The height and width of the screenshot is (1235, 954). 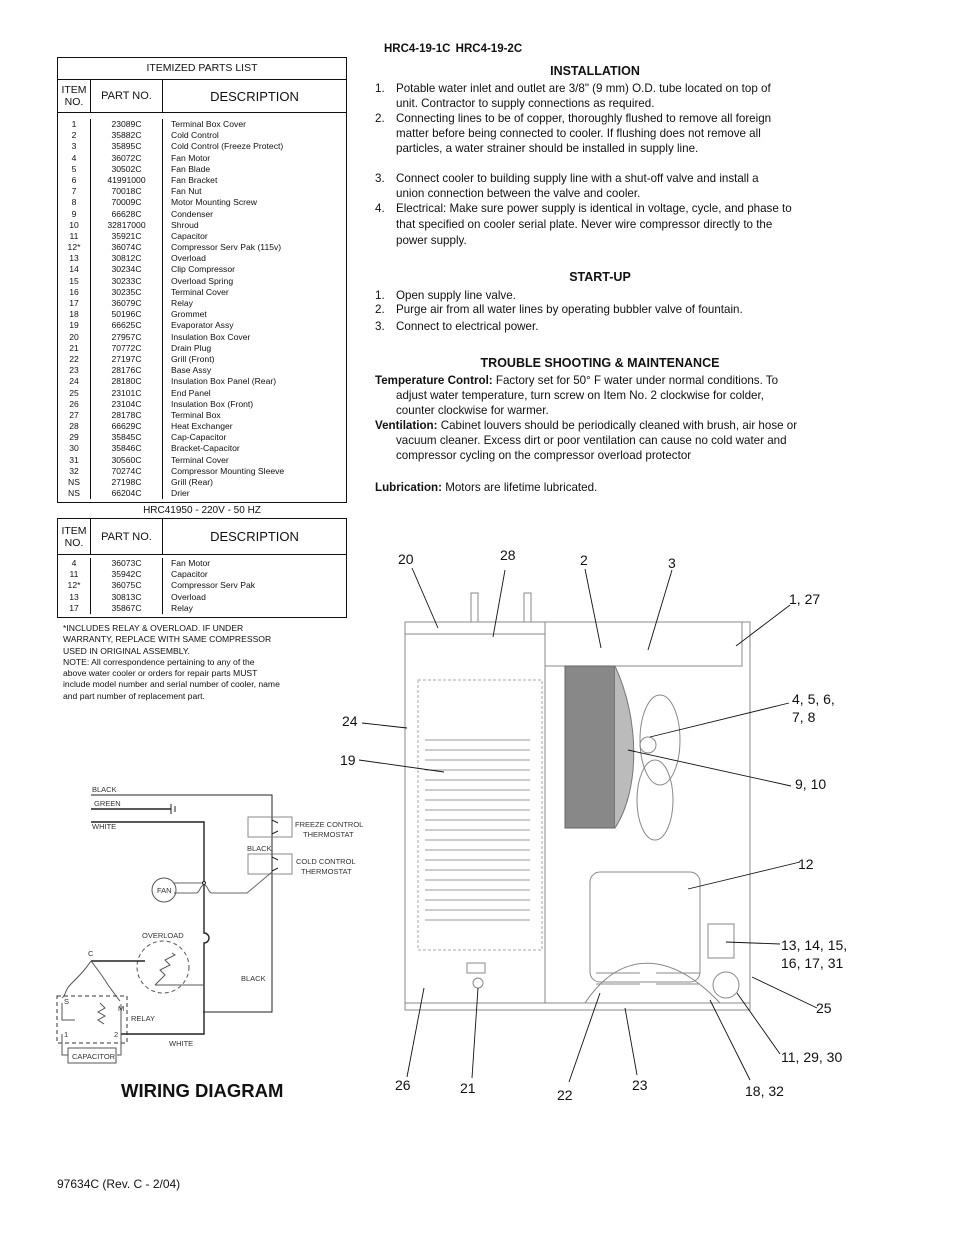 What do you see at coordinates (119, 1184) in the screenshot?
I see `document-number: 97634C (Rev. C - 2/04)` at bounding box center [119, 1184].